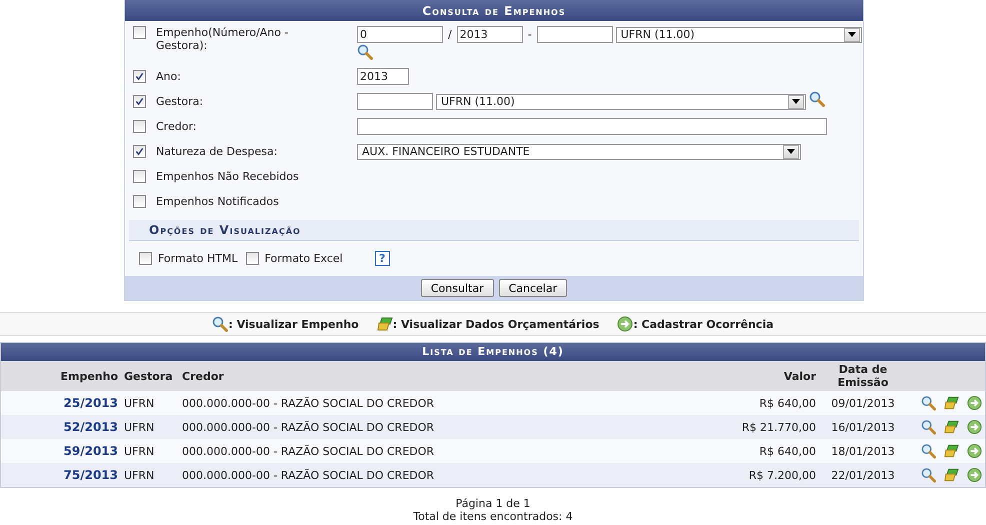  What do you see at coordinates (529, 34) in the screenshot?
I see `dash-text: -` at bounding box center [529, 34].